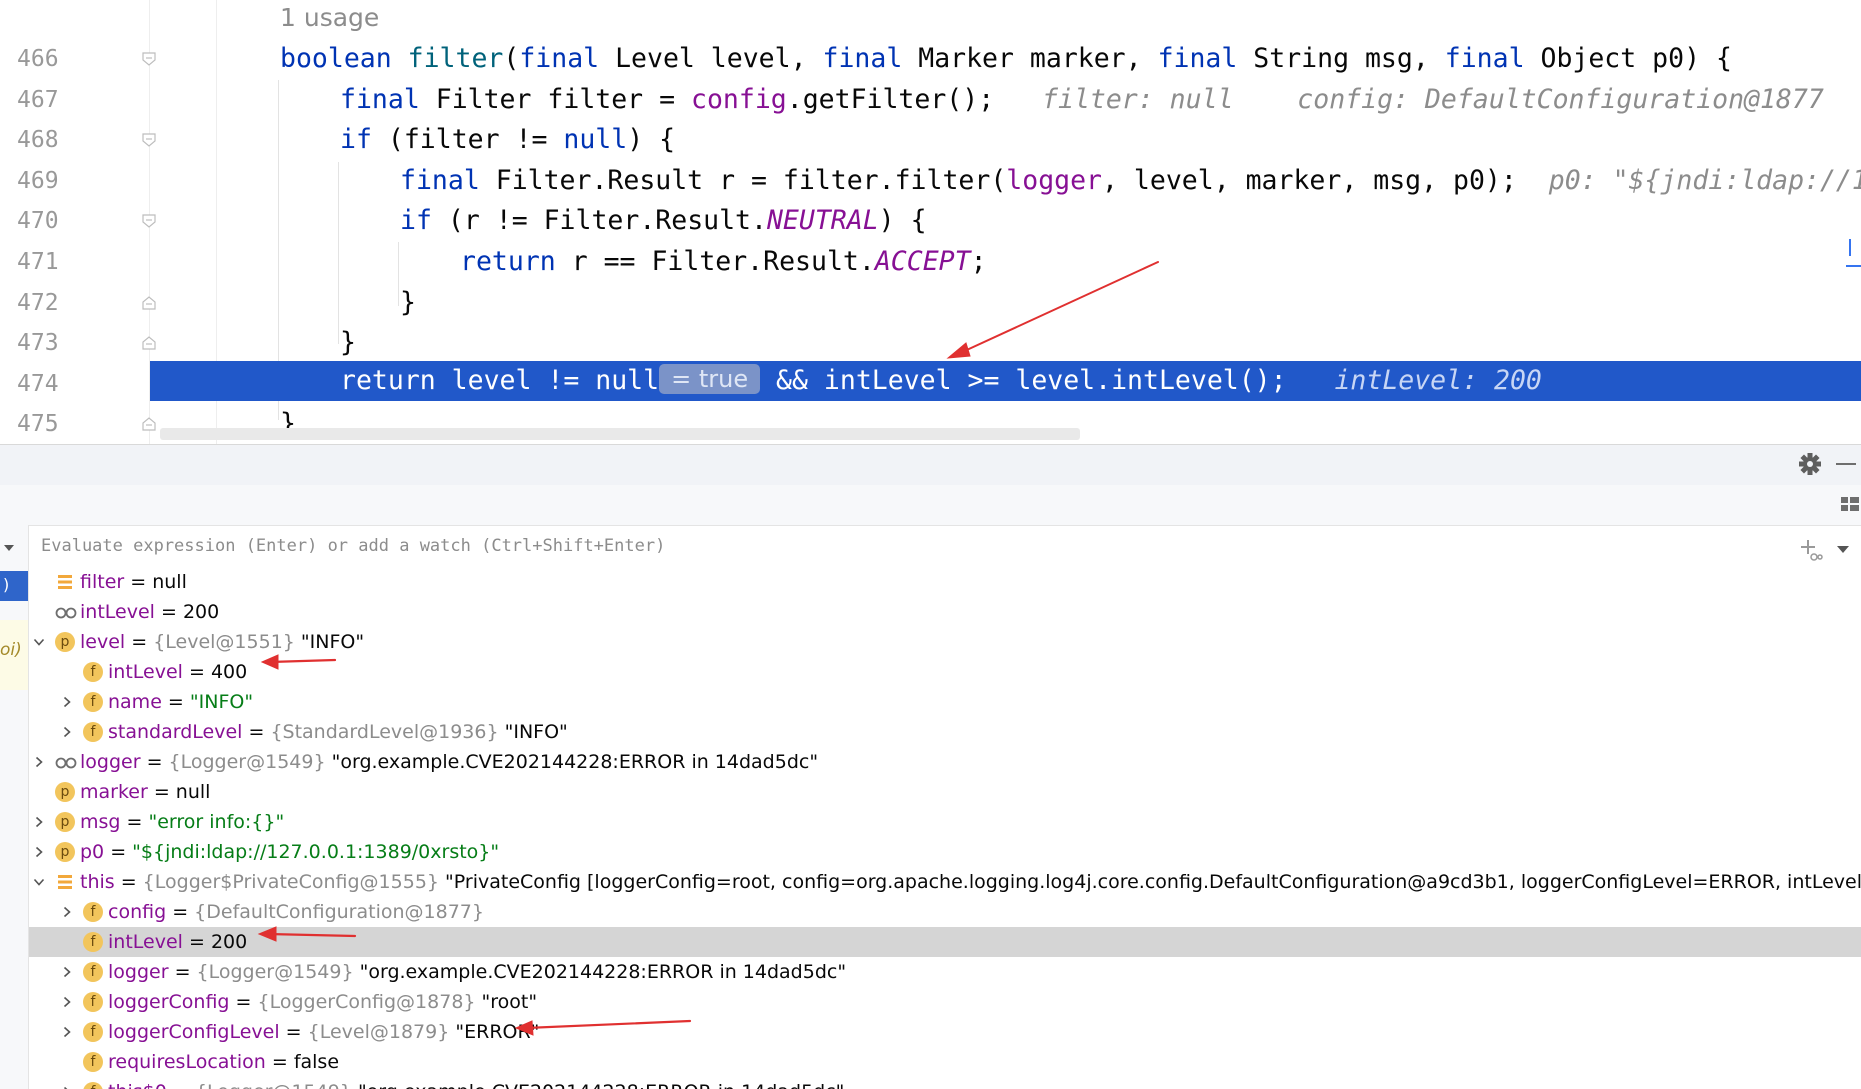 The image size is (1861, 1089). Describe the element at coordinates (47, 424) in the screenshot. I see `line-number: 475` at that location.